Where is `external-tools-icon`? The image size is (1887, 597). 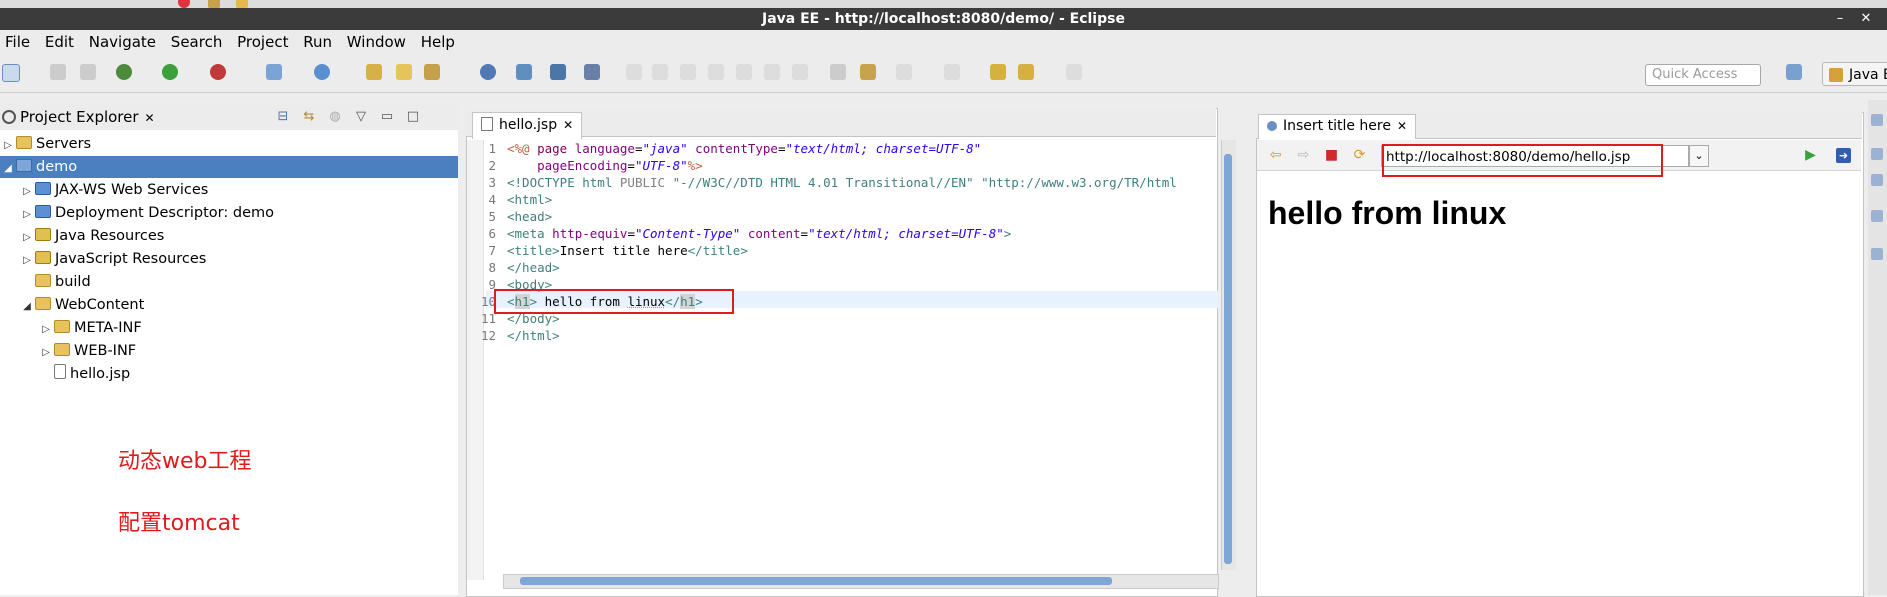
external-tools-icon is located at coordinates (218, 72).